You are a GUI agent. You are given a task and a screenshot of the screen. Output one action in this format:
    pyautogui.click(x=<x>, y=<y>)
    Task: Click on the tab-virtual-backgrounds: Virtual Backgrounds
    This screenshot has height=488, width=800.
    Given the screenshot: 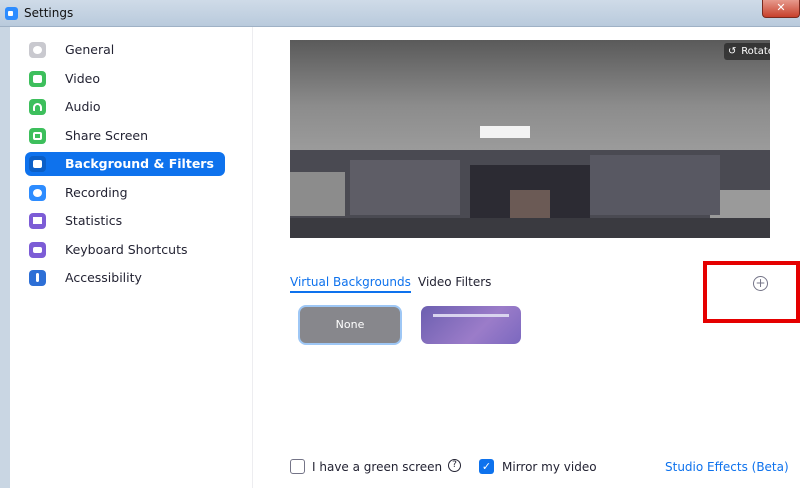 What is the action you would take?
    pyautogui.click(x=350, y=284)
    